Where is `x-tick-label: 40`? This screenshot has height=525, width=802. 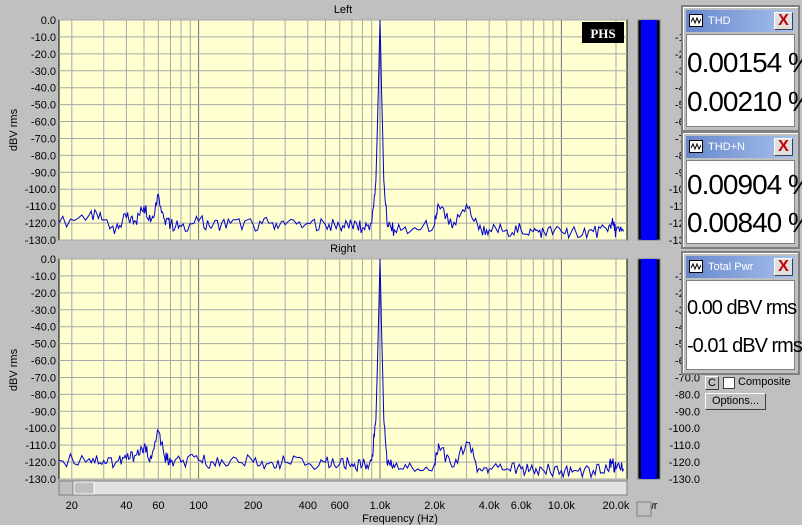
x-tick-label: 40 is located at coordinates (126, 506).